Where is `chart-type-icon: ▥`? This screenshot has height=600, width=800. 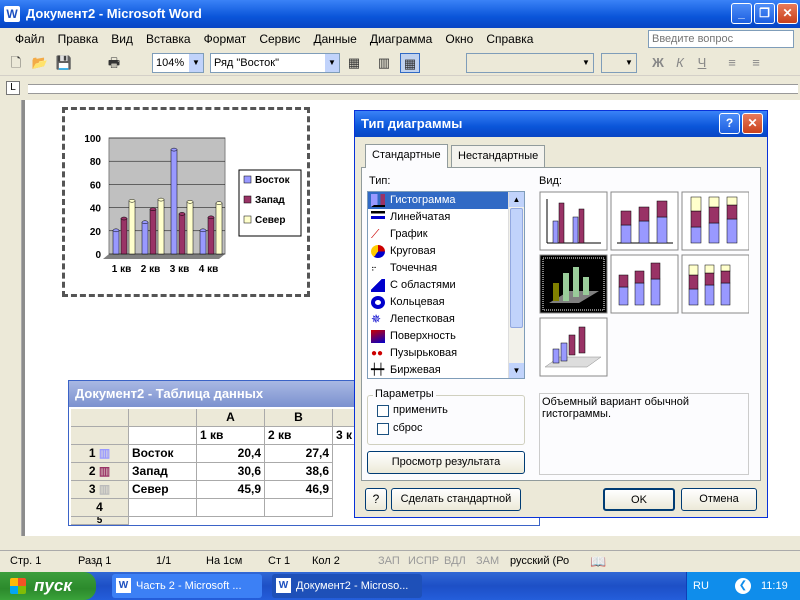 chart-type-icon: ▥ is located at coordinates (384, 63).